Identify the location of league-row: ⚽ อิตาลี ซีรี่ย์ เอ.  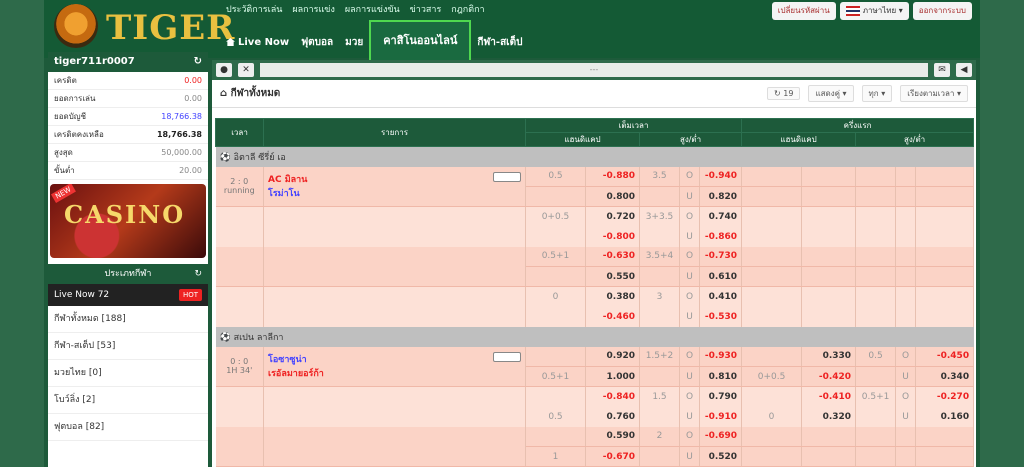
(594, 156).